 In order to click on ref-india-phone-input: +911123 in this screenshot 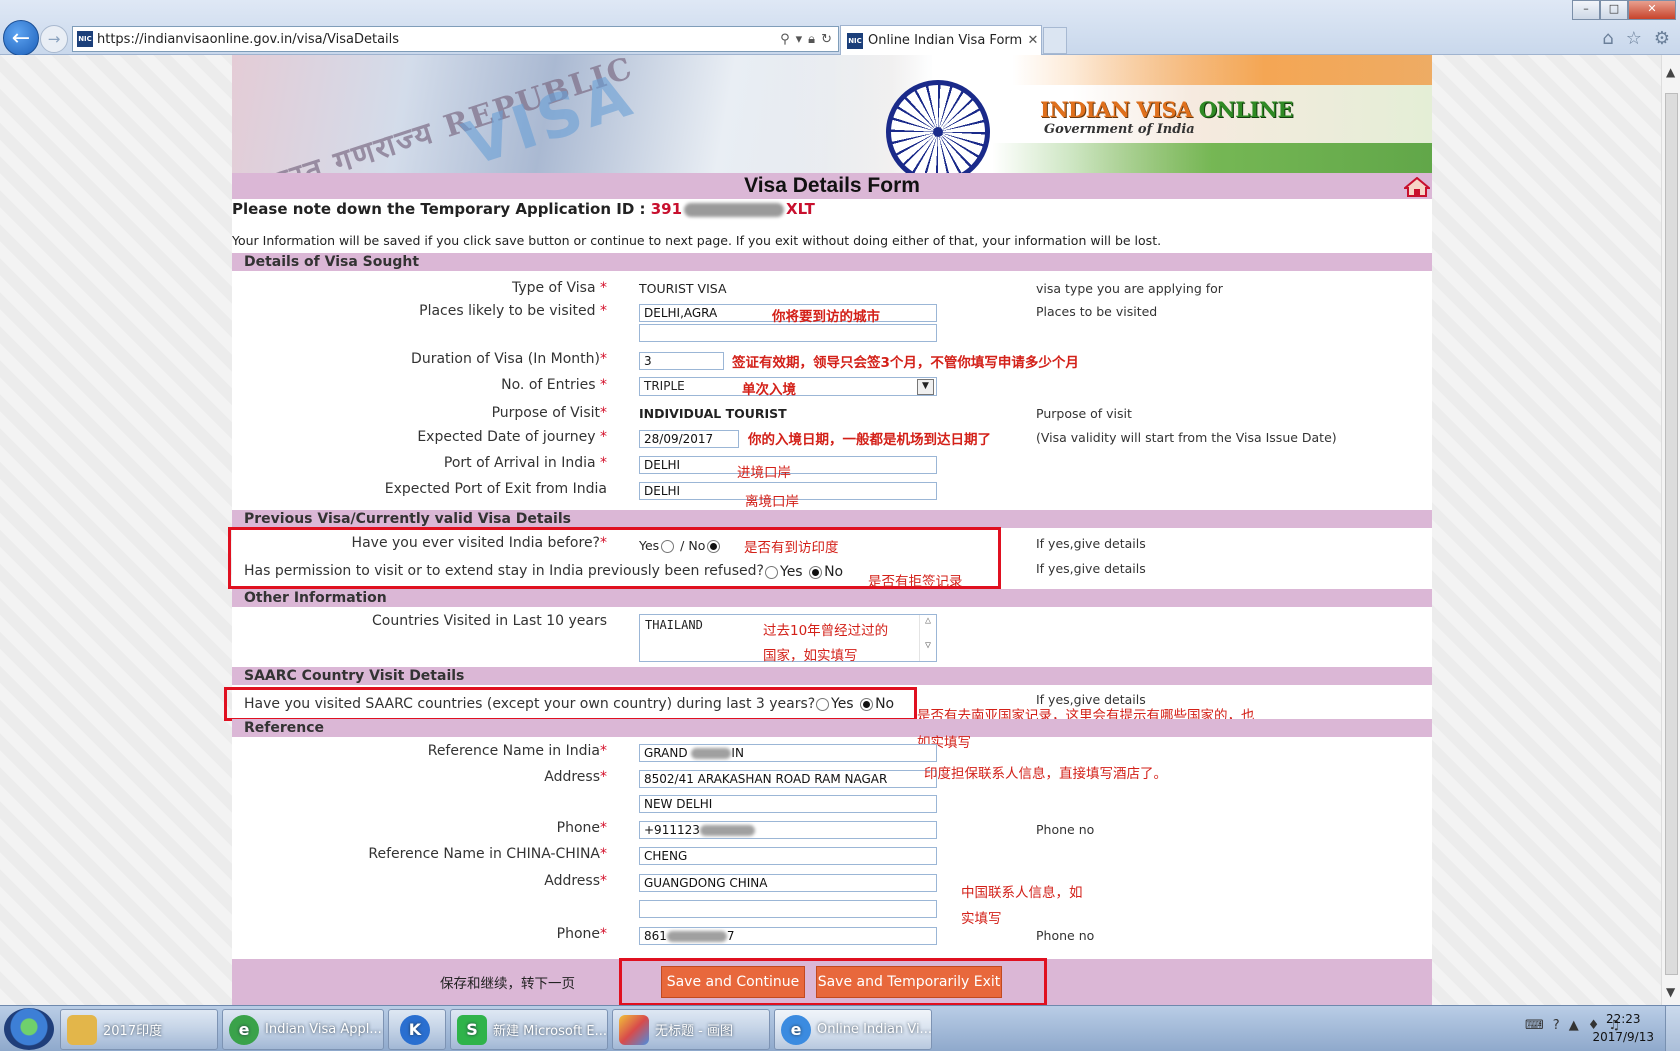, I will do `click(788, 830)`.